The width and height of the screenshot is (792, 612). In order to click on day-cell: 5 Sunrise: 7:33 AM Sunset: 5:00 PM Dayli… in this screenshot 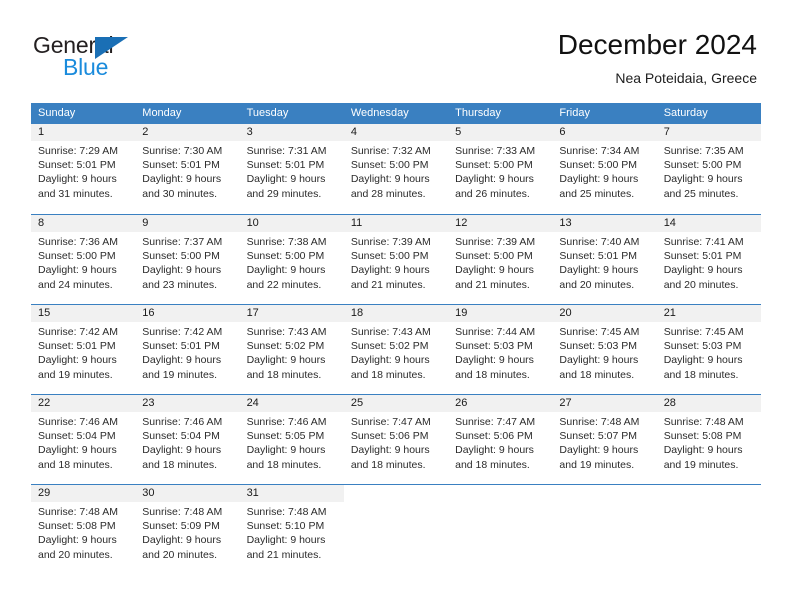, I will do `click(500, 169)`.